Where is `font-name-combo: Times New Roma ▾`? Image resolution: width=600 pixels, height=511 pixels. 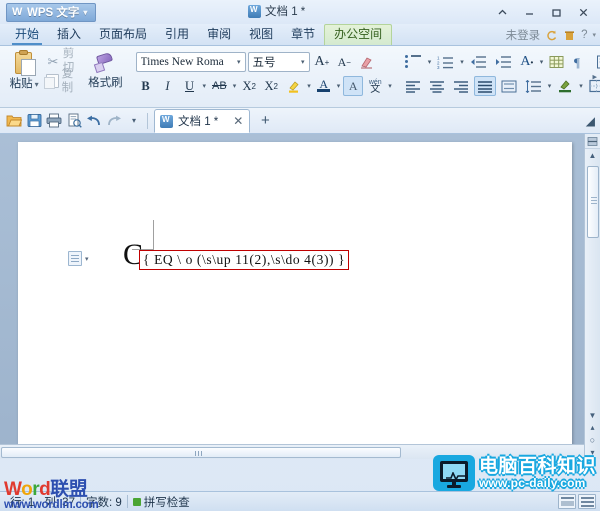
font-name-combo: Times New Roma ▾ is located at coordinates (190, 62).